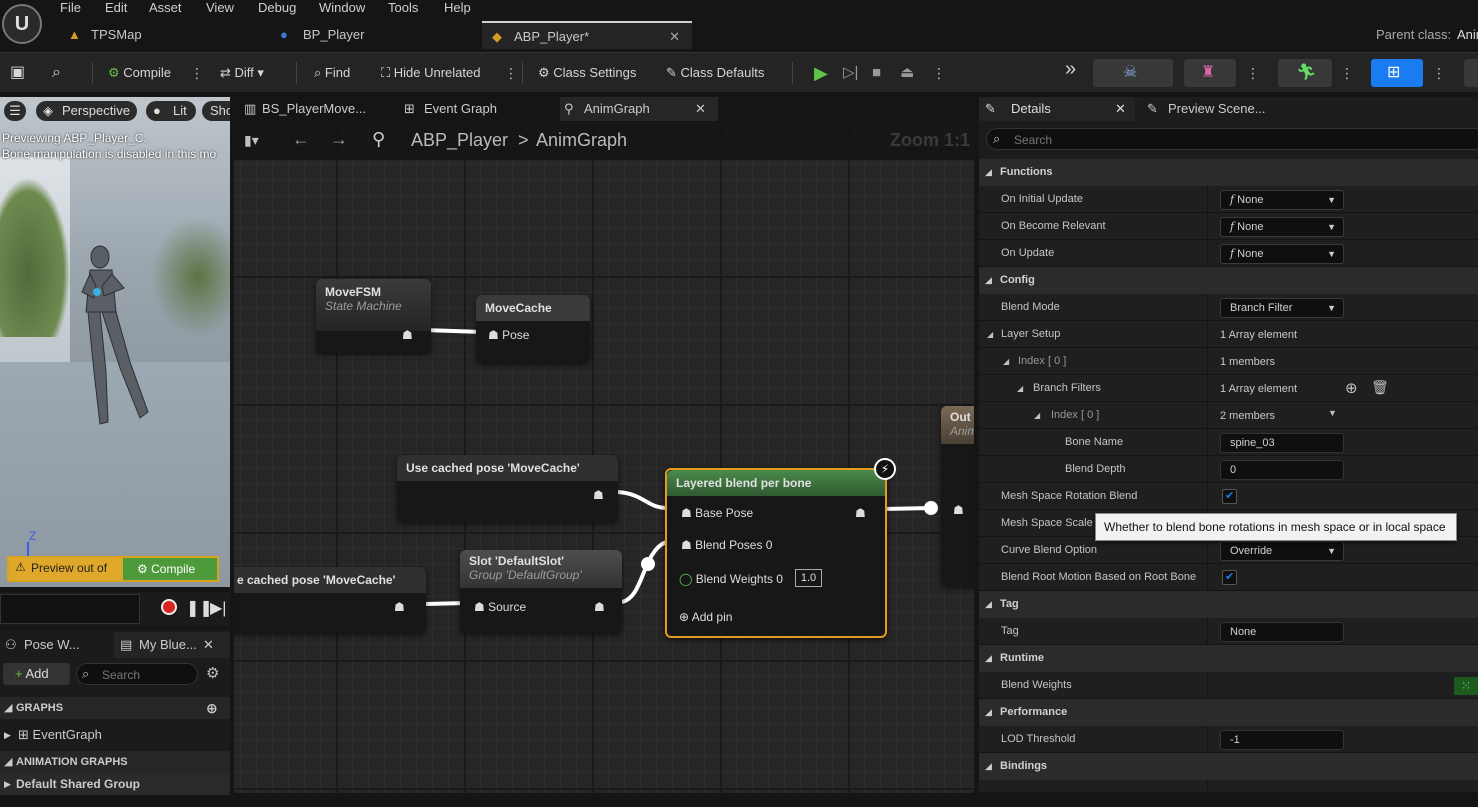  Describe the element at coordinates (511, 73) in the screenshot. I see `more-options-icon: ⋮` at that location.